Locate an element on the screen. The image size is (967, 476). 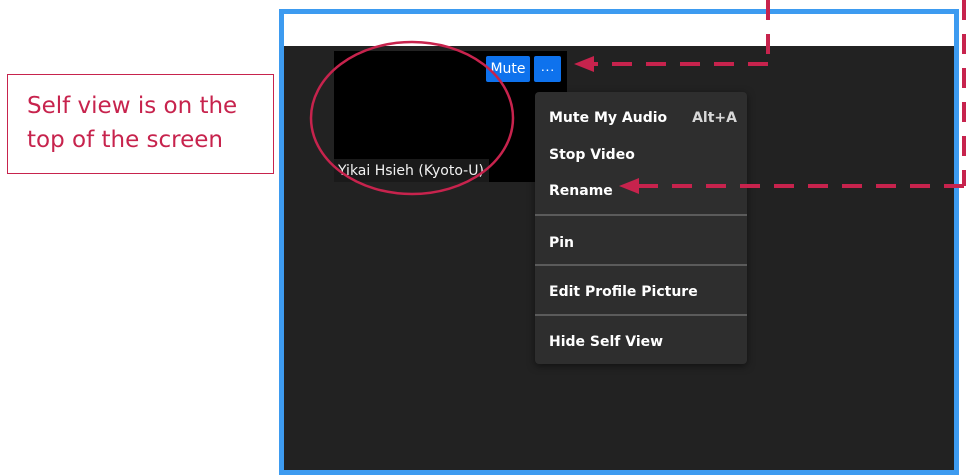
arrow-to-rename is located at coordinates (802, 94).